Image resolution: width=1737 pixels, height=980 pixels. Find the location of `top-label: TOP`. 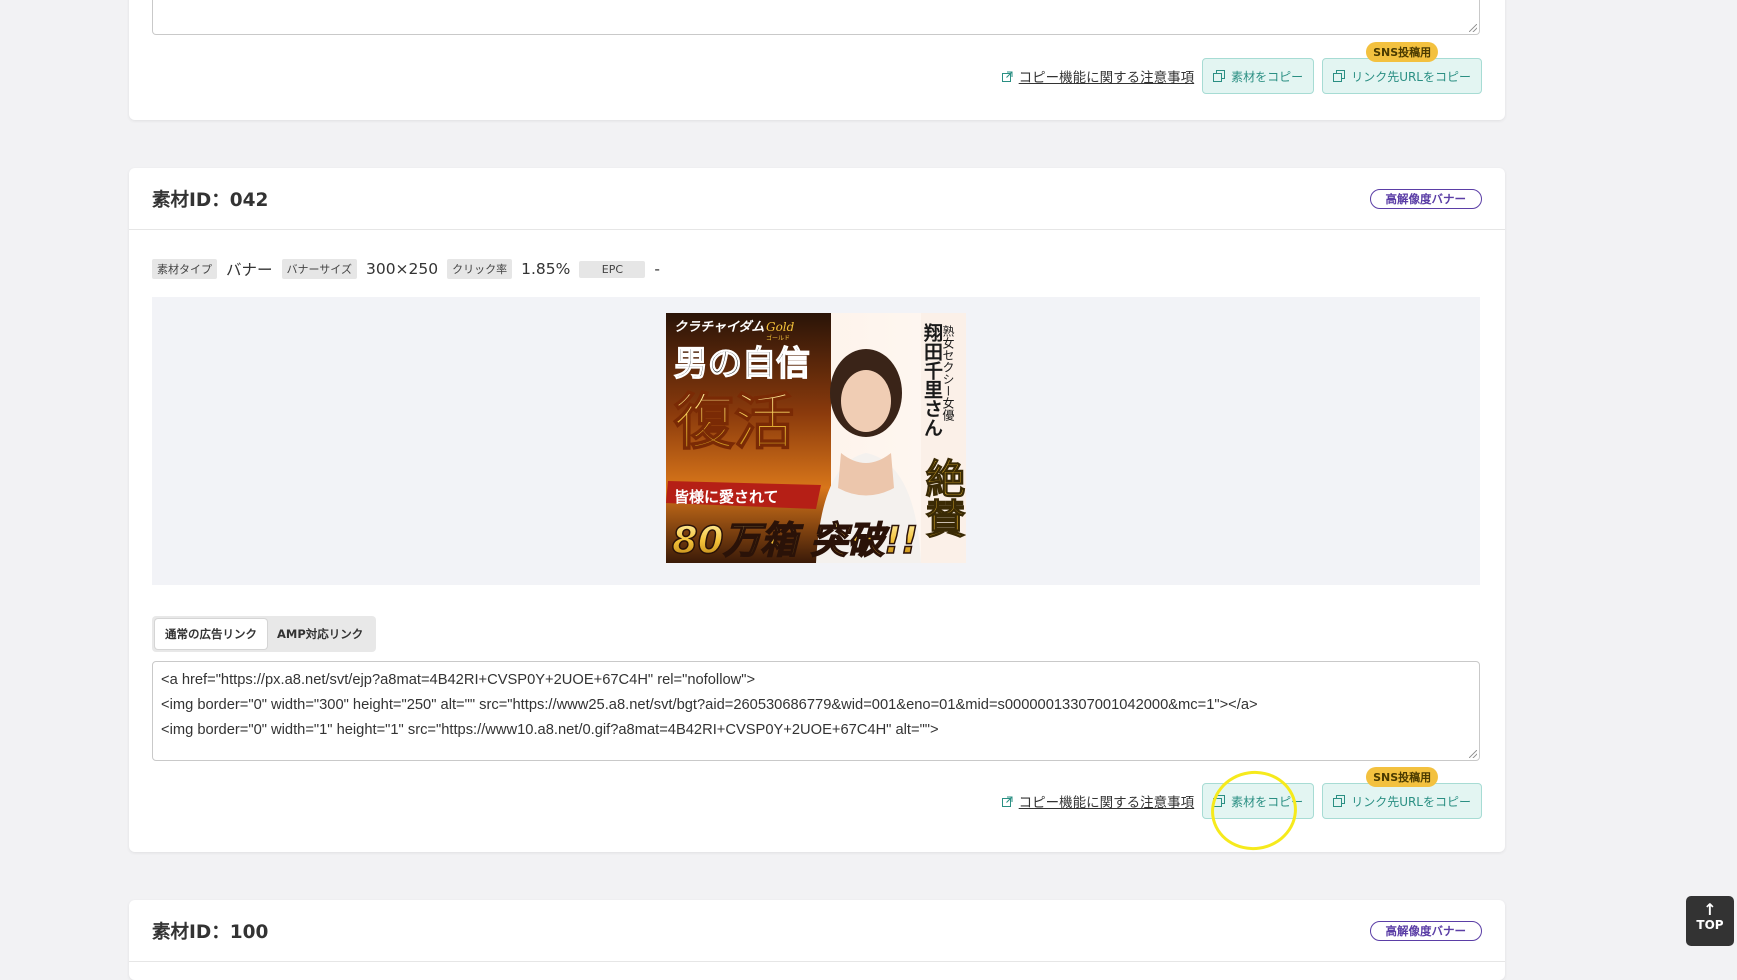

top-label: TOP is located at coordinates (1710, 925).